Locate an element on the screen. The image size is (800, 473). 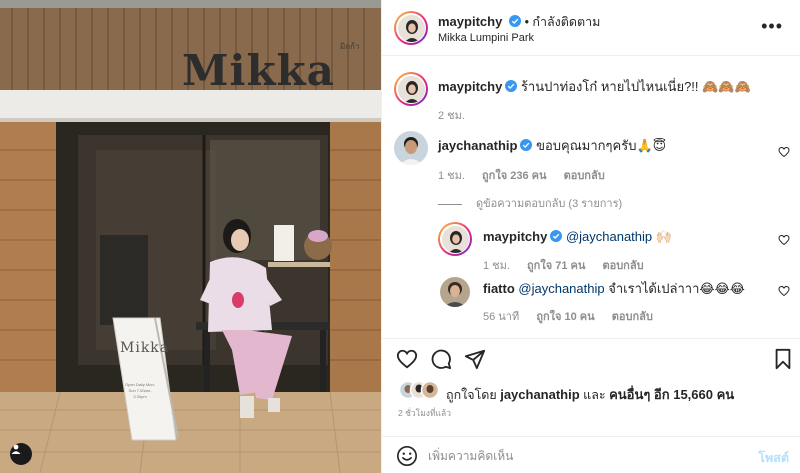
bookmark-icon is located at coordinates (783, 359).